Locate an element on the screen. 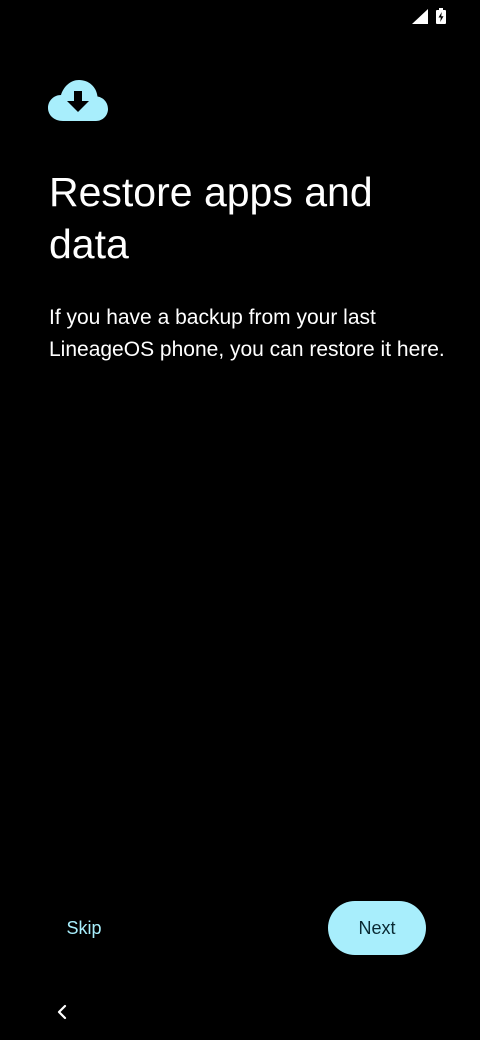  signal-icon is located at coordinates (420, 16).